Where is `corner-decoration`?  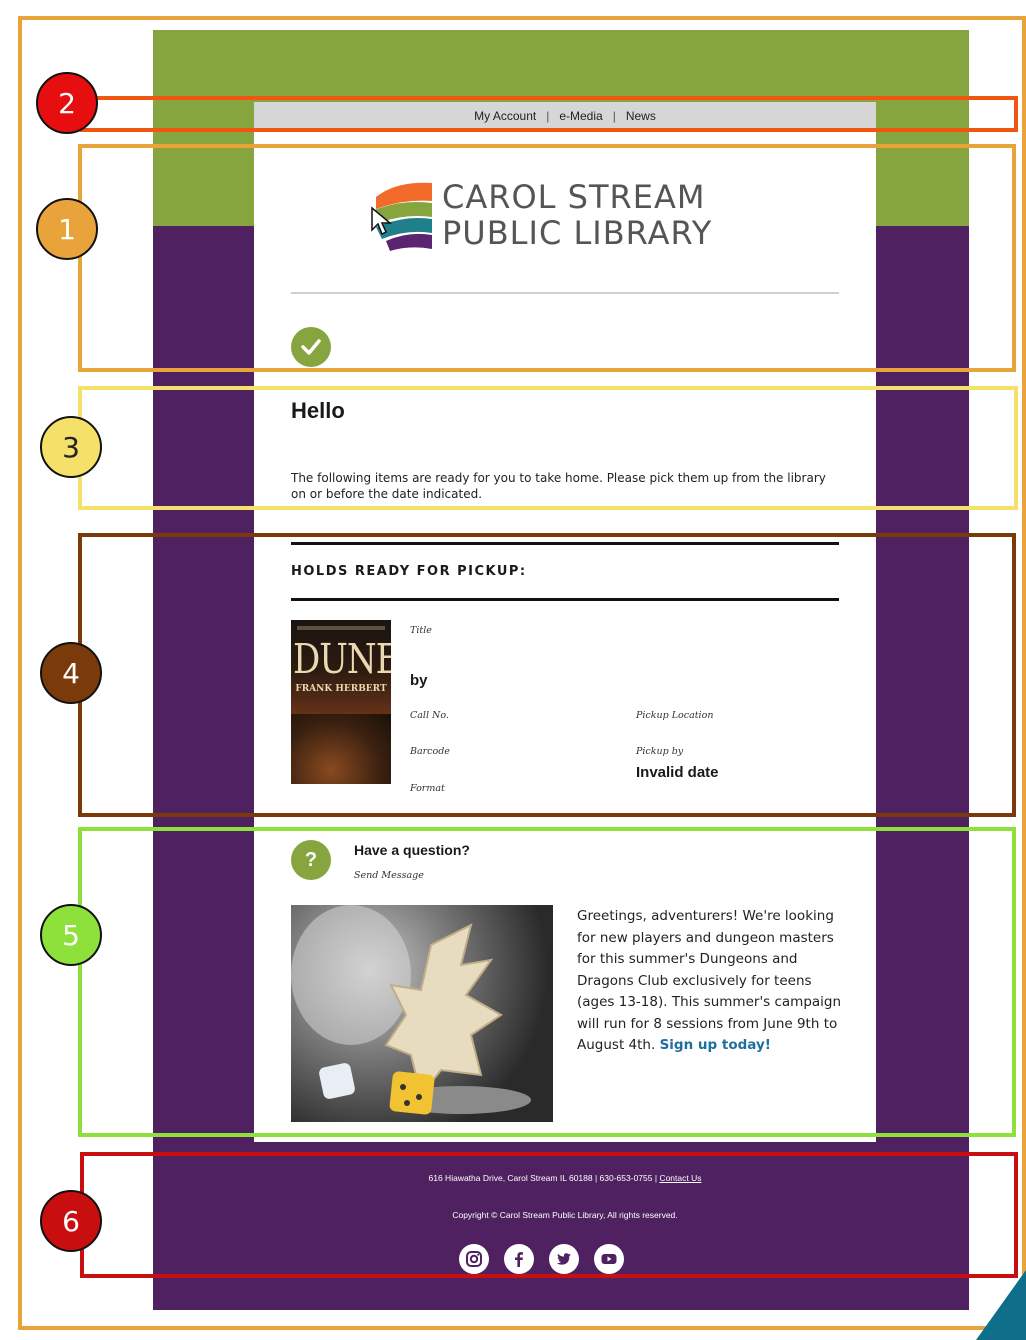
corner-decoration is located at coordinates (1001, 1305).